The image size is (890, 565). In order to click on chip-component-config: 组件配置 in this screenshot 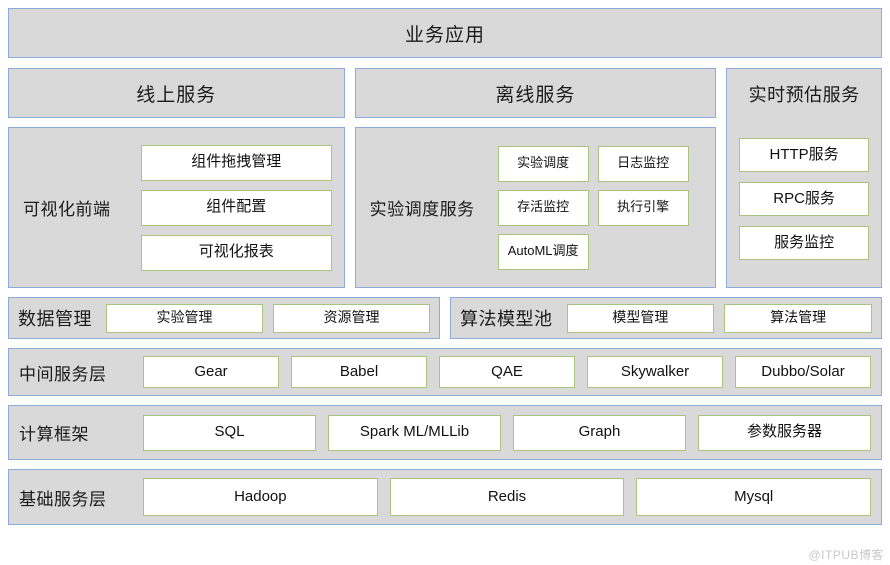, I will do `click(236, 207)`.